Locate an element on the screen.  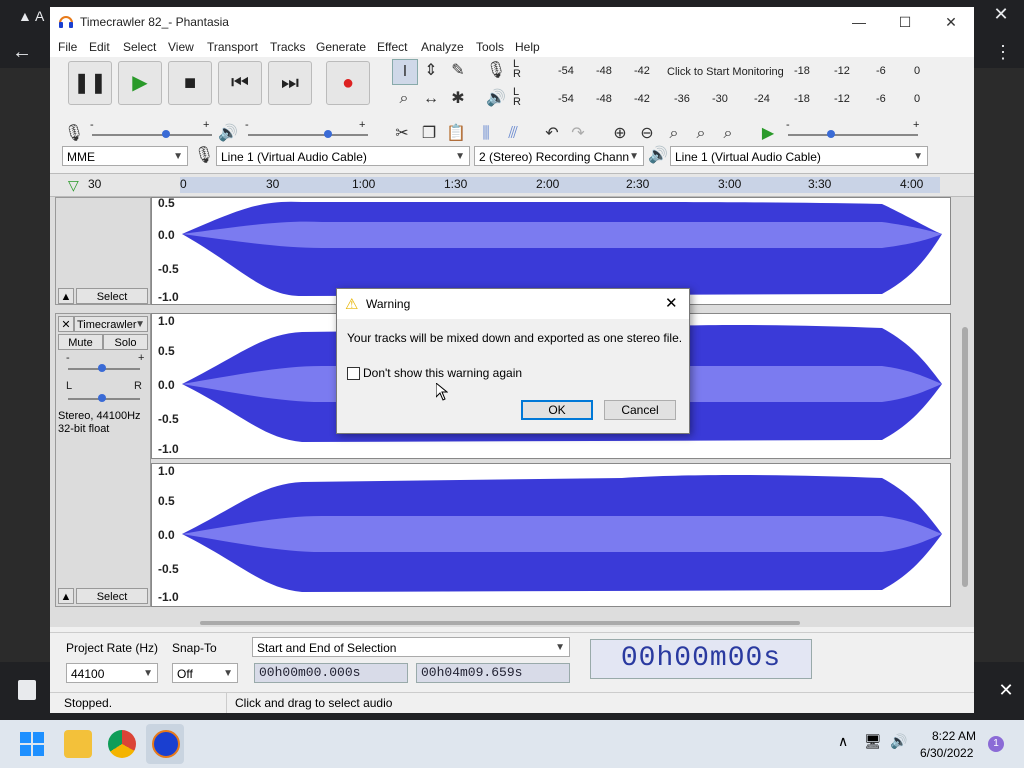
playback-volume-knob is located at coordinates (328, 134).